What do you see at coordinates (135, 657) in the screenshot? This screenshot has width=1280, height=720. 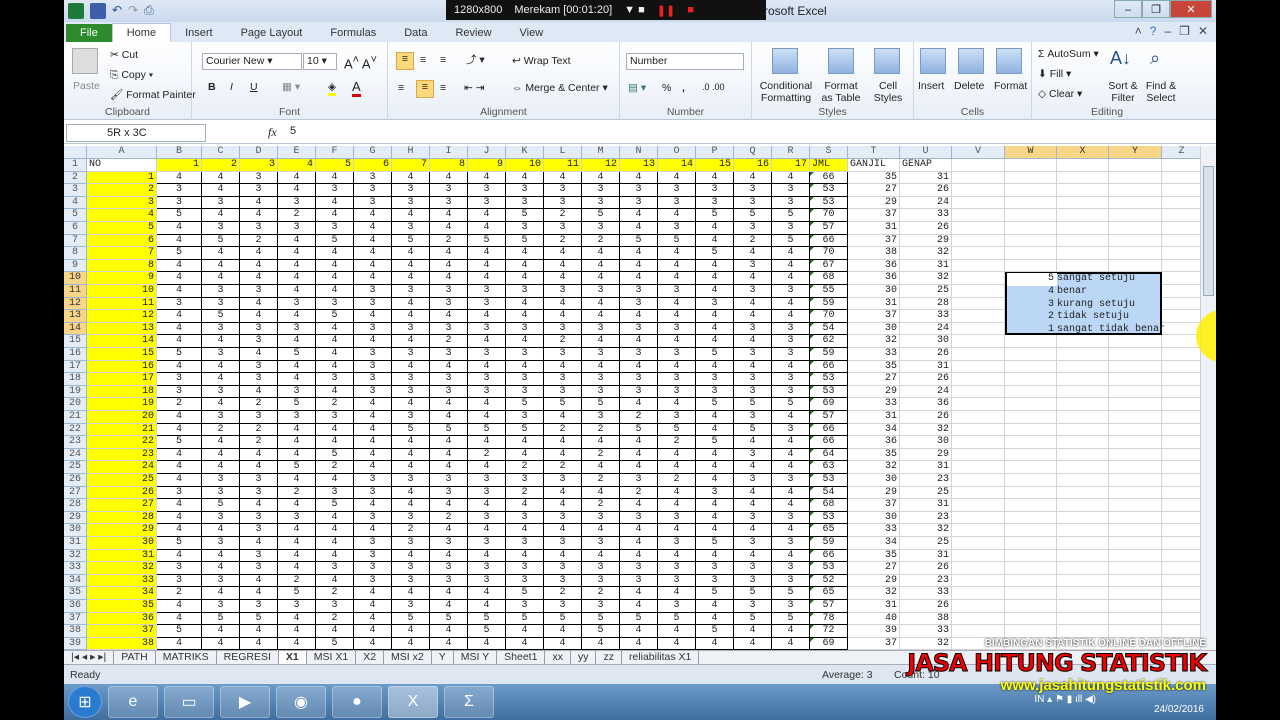 I see `sheet-tab-path: PATH` at bounding box center [135, 657].